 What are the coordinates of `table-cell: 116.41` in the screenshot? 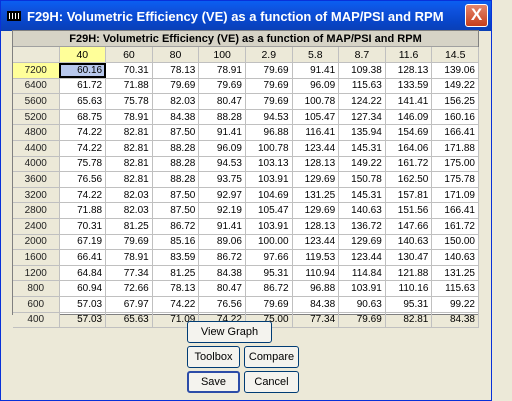 It's located at (316, 133).